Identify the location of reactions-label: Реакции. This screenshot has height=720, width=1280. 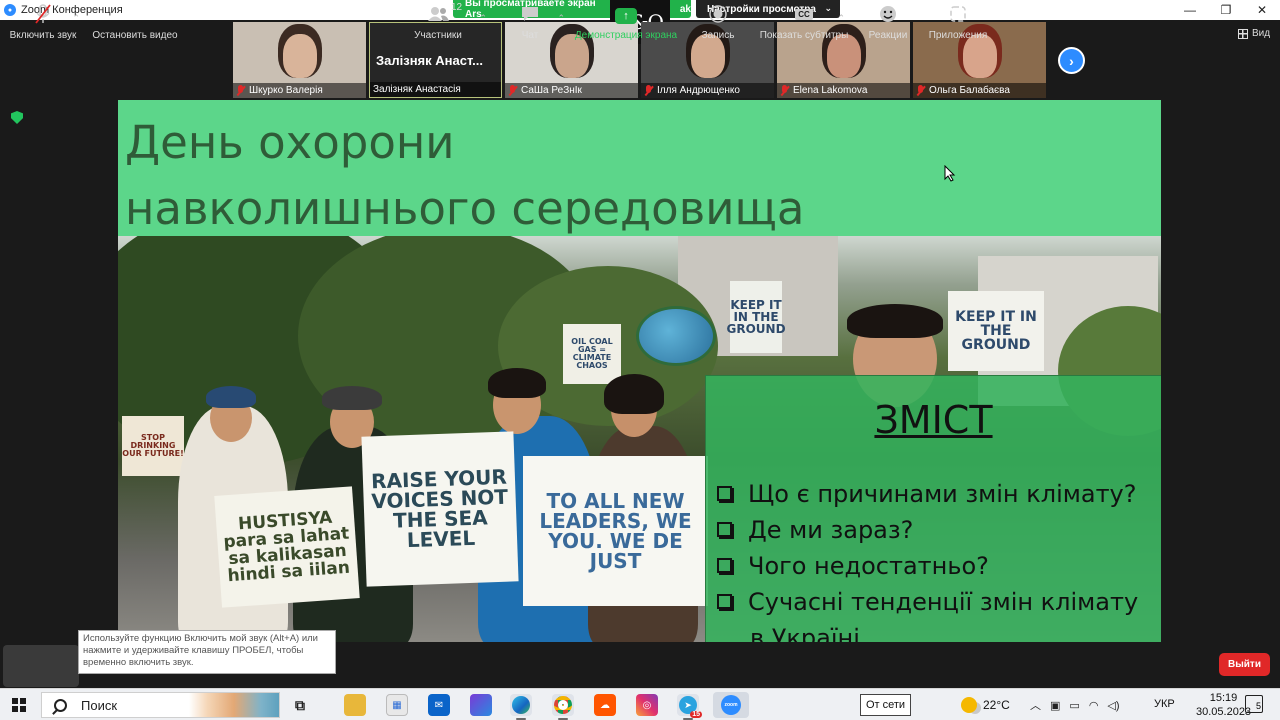
(888, 35).